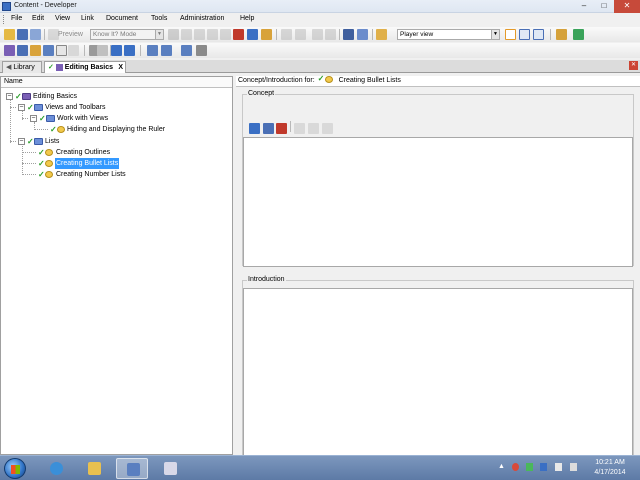  I want to click on flag-icon, so click(558, 467).